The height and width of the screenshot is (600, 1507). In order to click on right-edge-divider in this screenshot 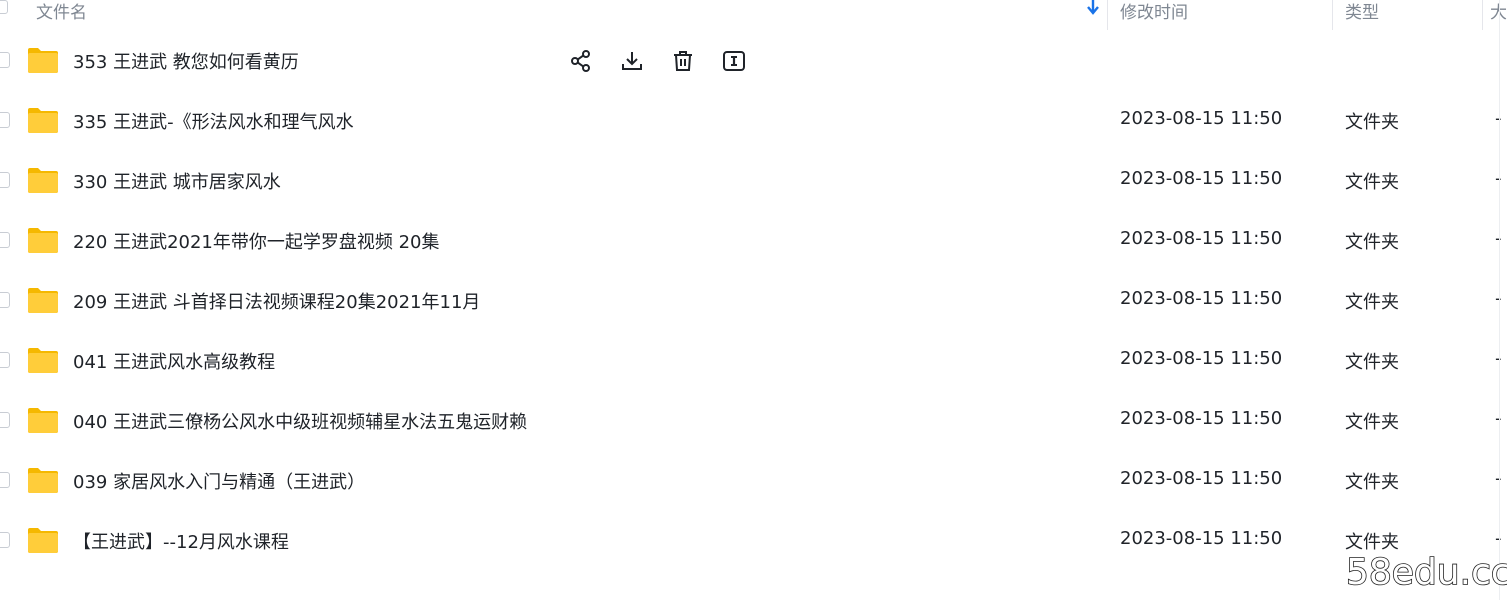, I will do `click(1499, 300)`.